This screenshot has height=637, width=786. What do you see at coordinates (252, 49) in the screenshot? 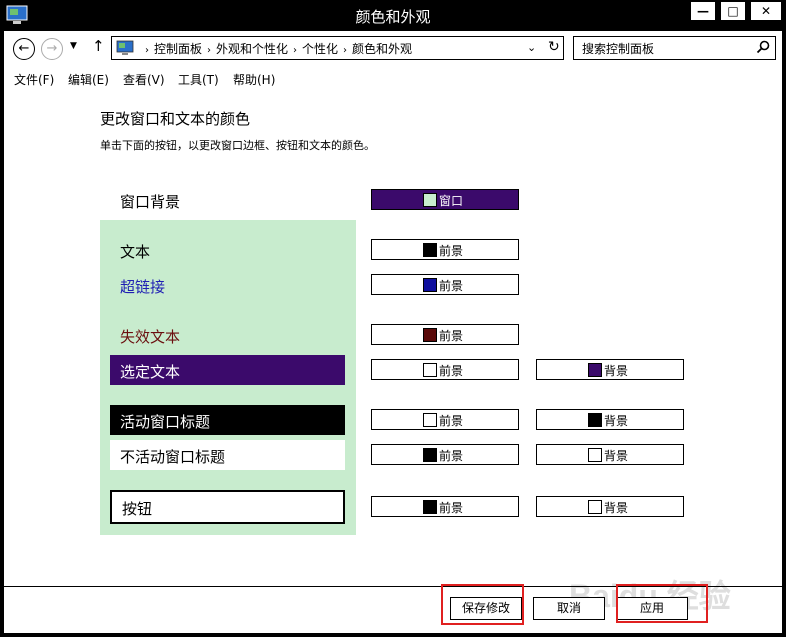
I see `breadcrumb-appearance: 外观和个性化` at bounding box center [252, 49].